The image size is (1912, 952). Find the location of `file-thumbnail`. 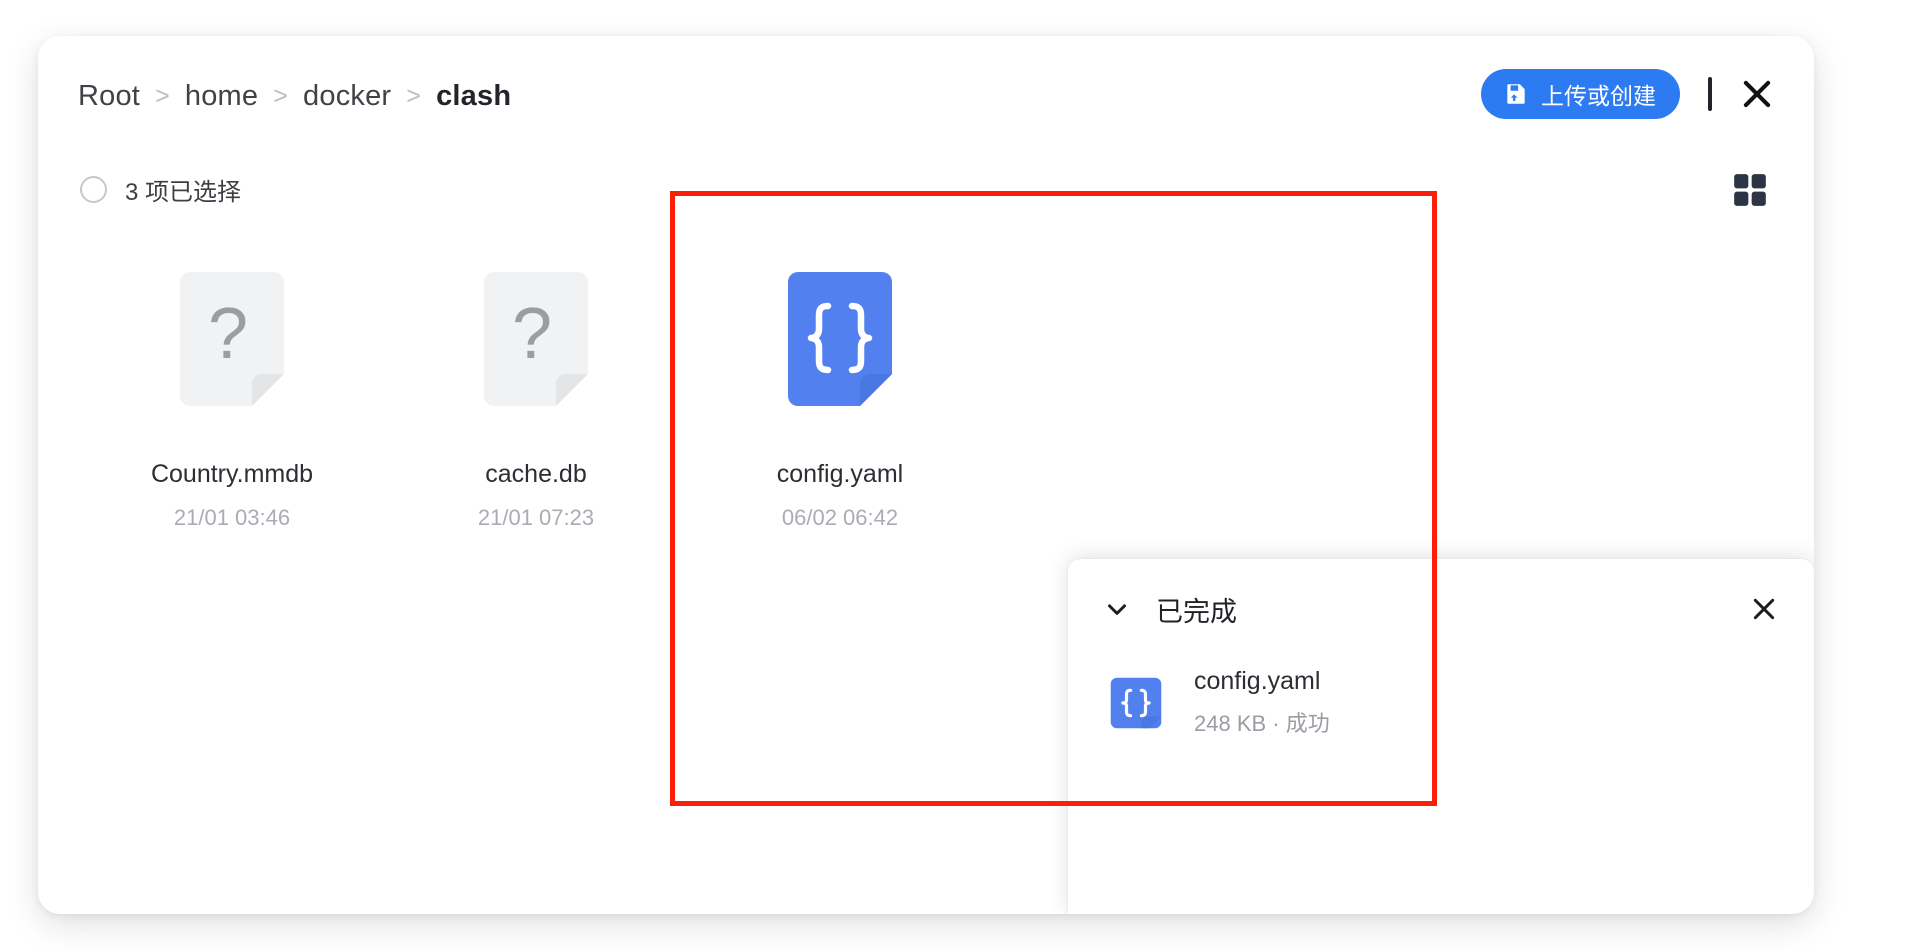

file-thumbnail is located at coordinates (840, 344).